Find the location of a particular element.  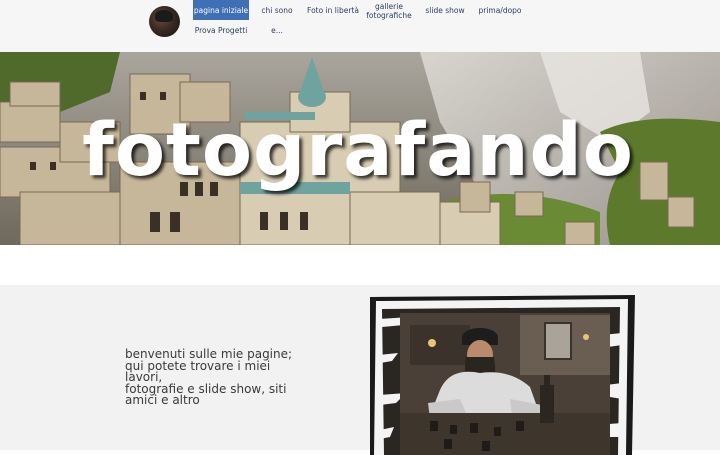

nav-item-slide-show: slide show is located at coordinates (445, 10).